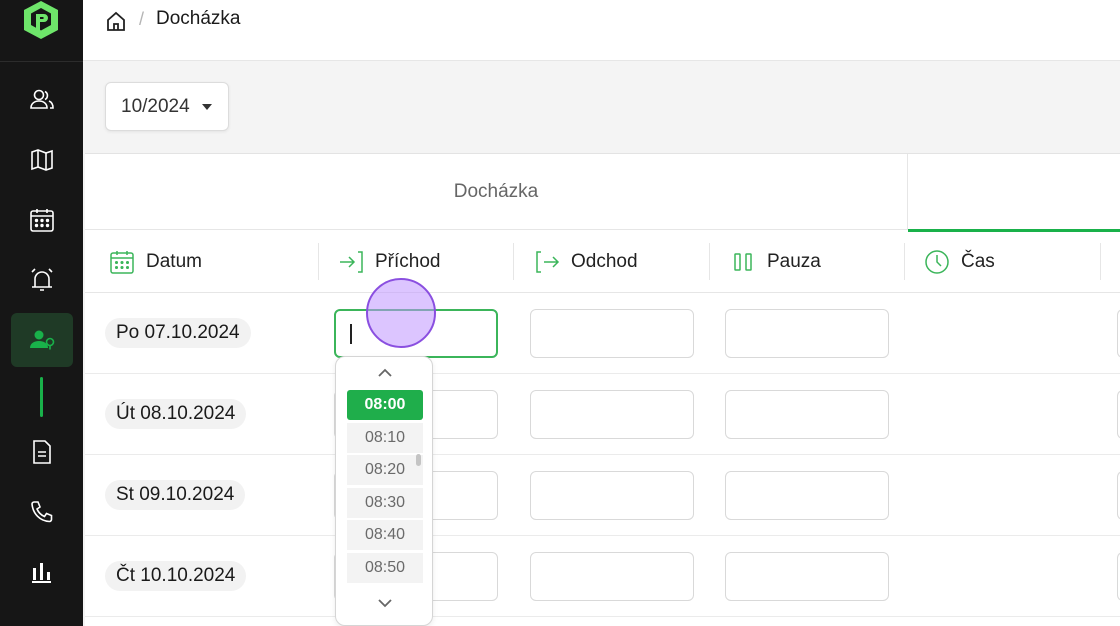  I want to click on bar-chart-icon, so click(41, 573).